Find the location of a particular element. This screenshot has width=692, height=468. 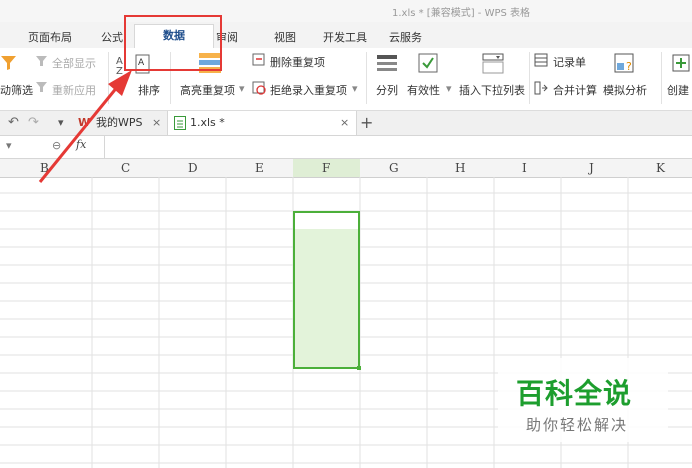

watermark-title: 百科全说 is located at coordinates (574, 393).